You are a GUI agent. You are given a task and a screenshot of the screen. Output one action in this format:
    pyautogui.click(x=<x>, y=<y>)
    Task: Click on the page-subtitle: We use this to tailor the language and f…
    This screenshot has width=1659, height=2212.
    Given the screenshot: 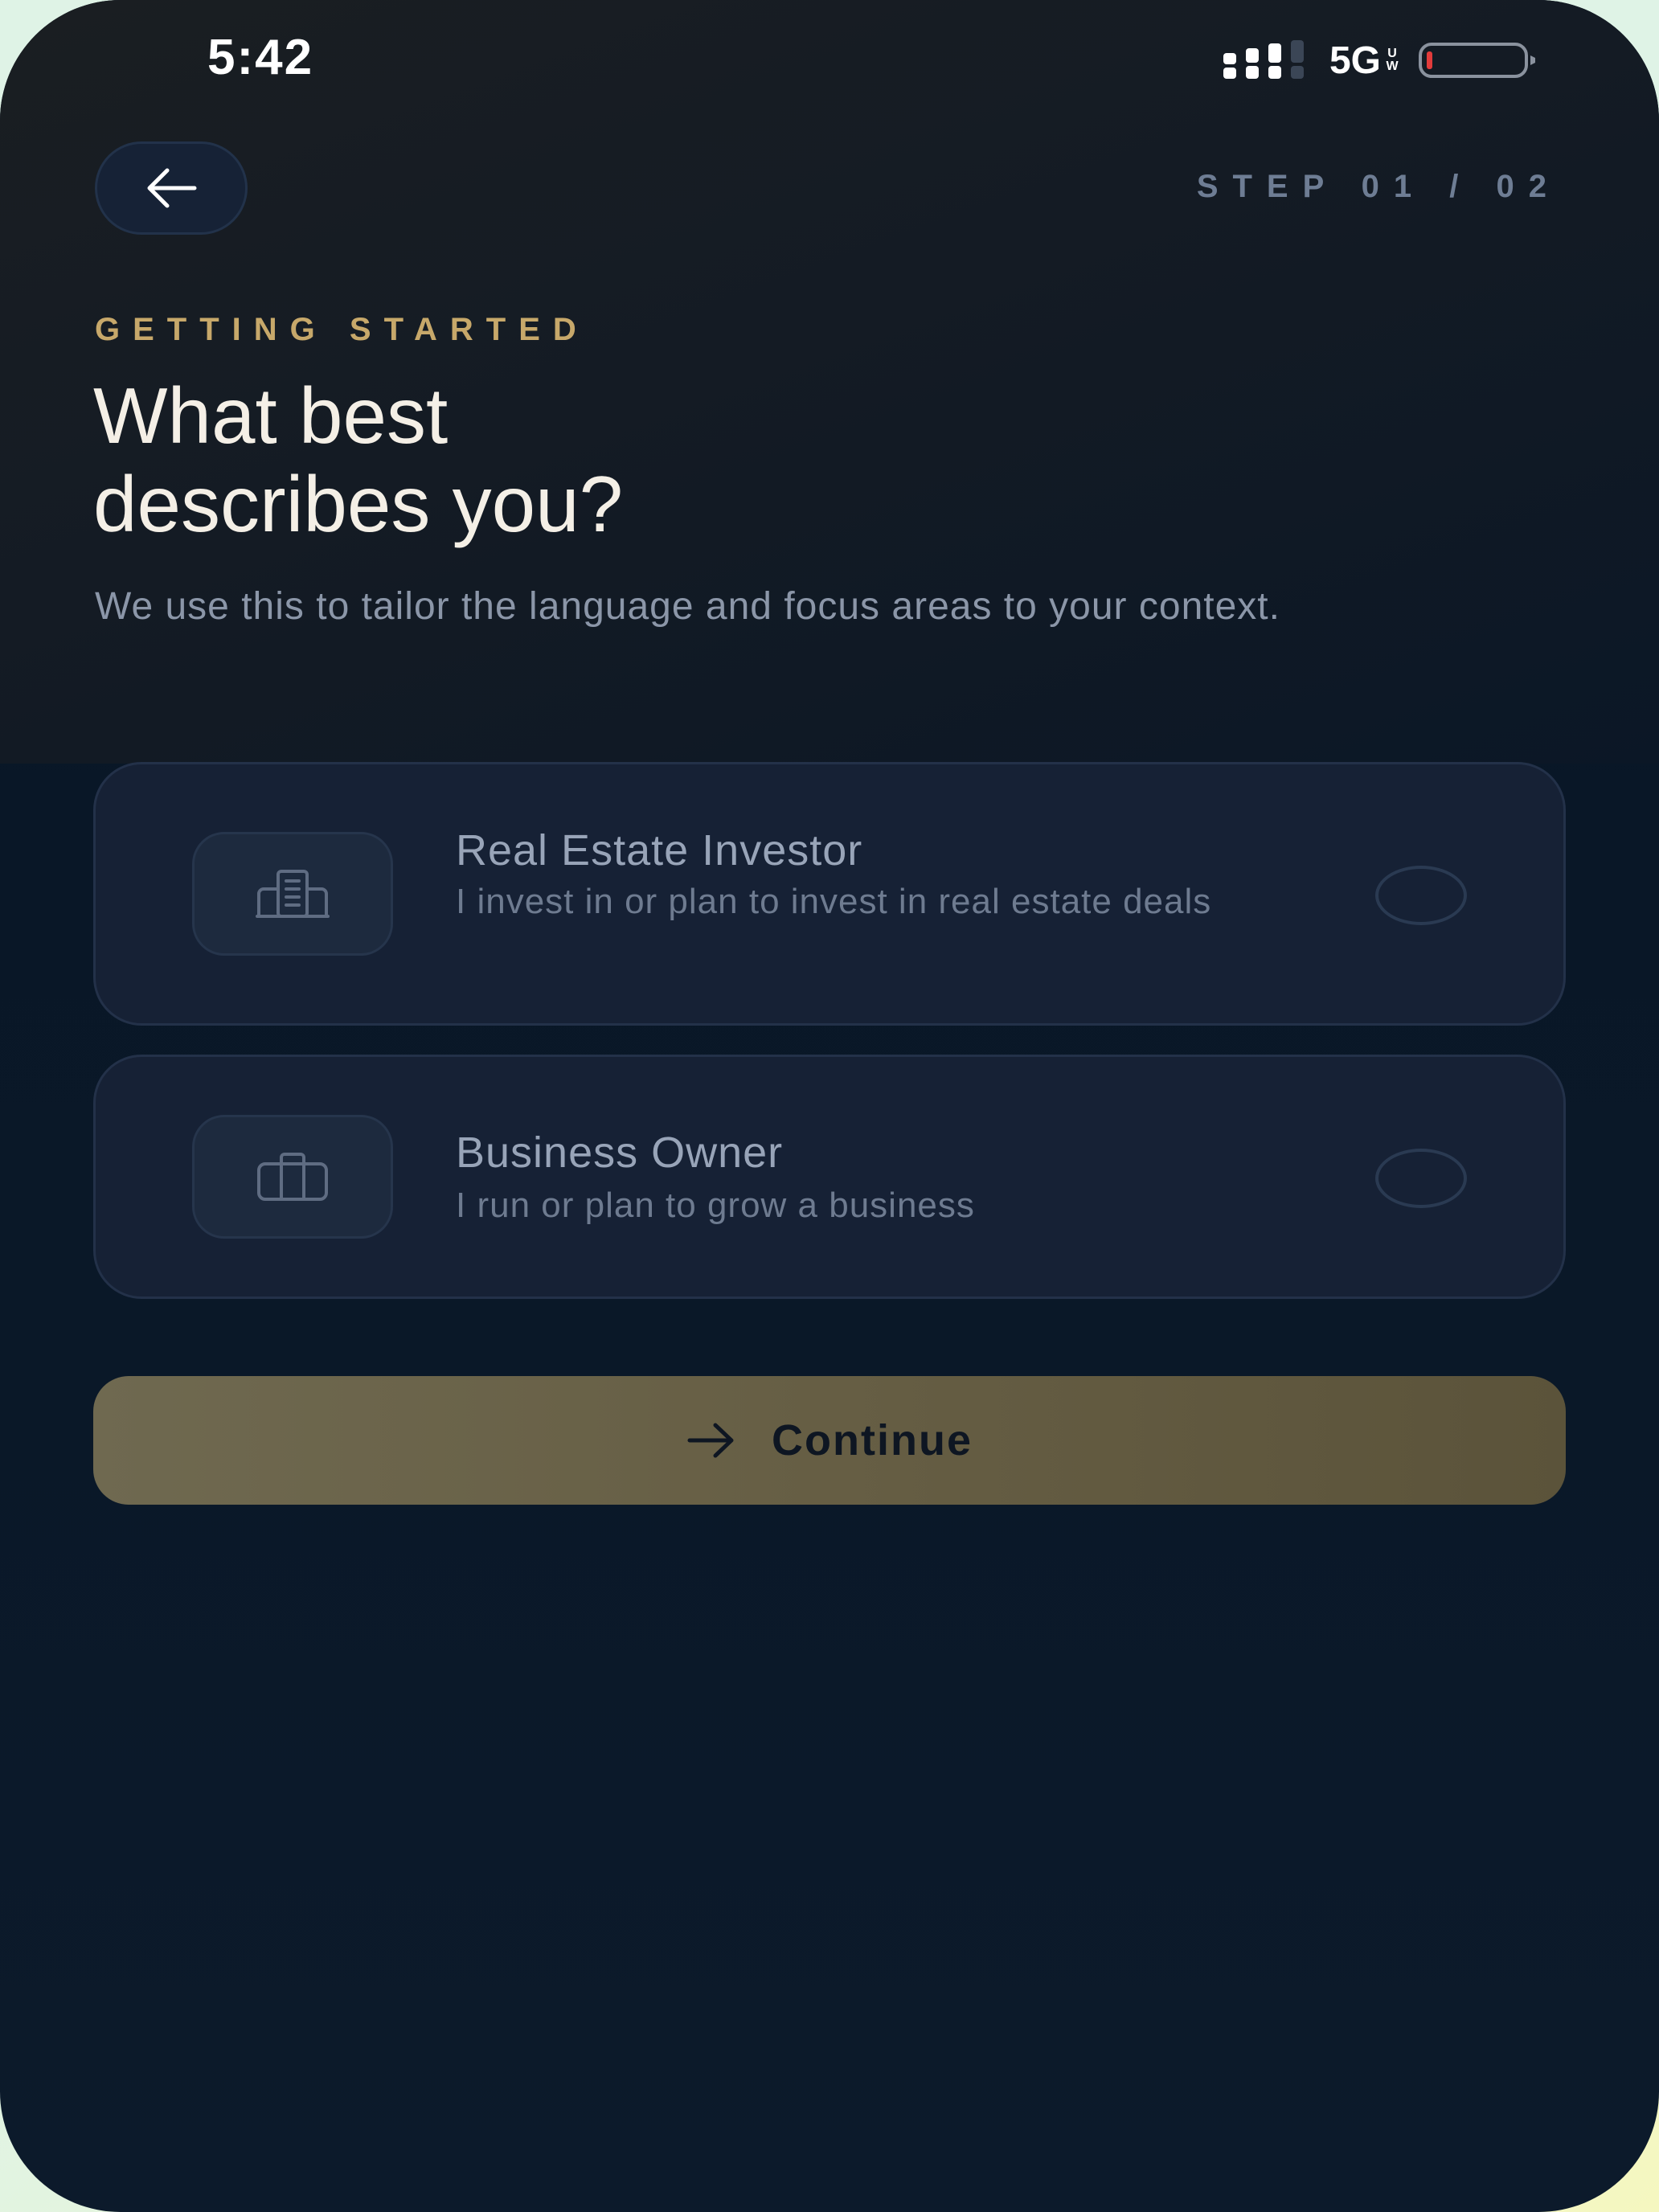 What is the action you would take?
    pyautogui.click(x=687, y=606)
    